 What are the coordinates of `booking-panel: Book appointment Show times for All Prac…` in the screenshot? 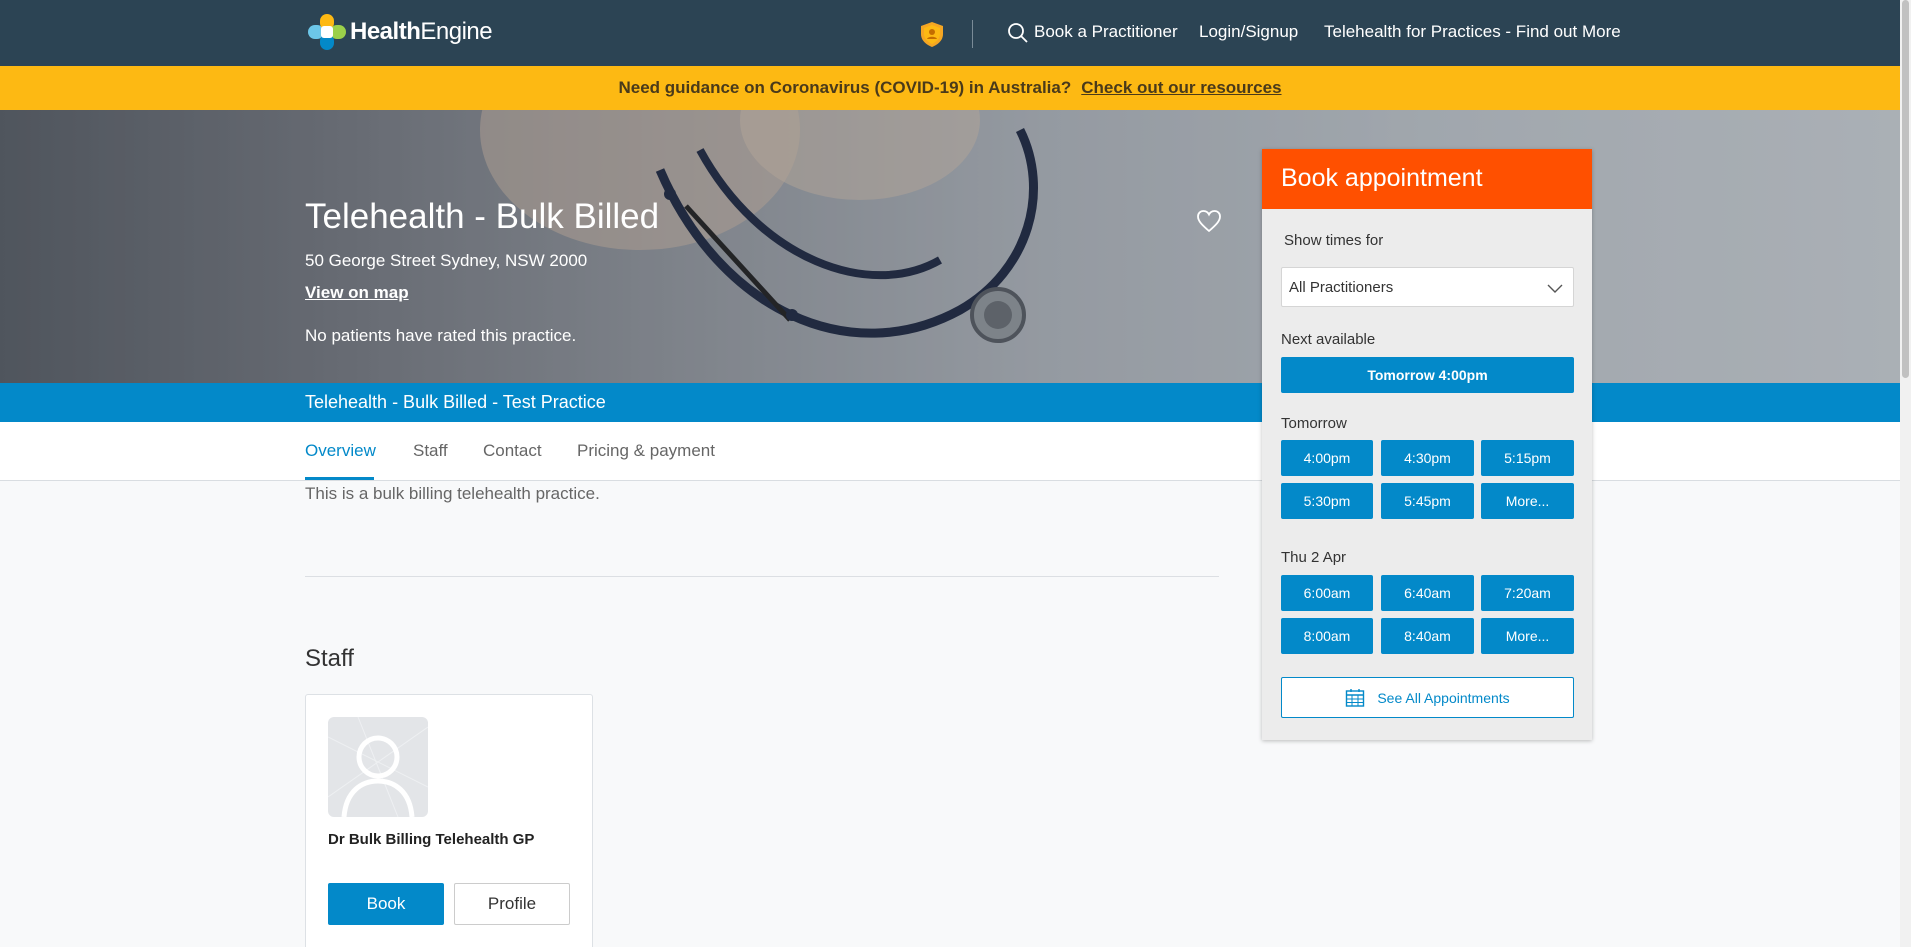 It's located at (1427, 444).